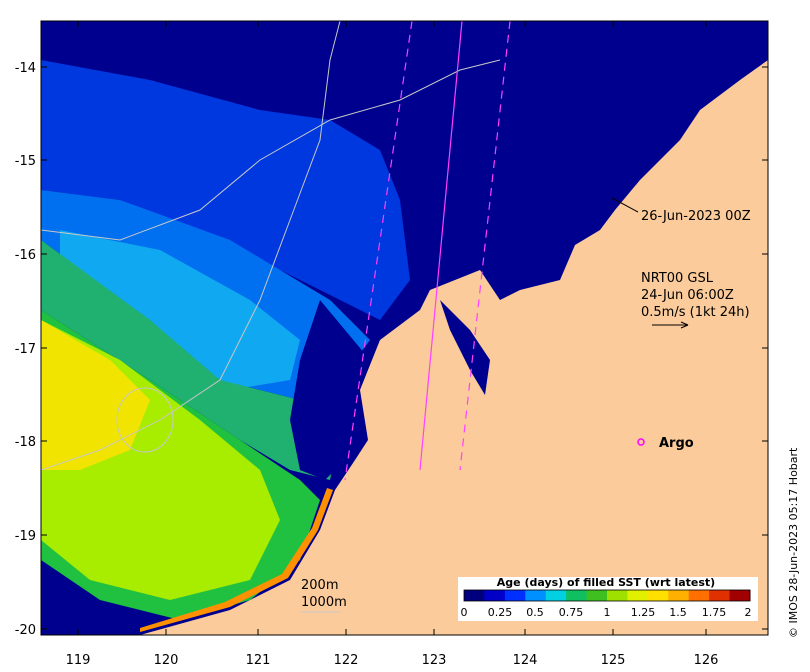 This screenshot has width=810, height=672. I want to click on x-tick-label: 123, so click(434, 660).